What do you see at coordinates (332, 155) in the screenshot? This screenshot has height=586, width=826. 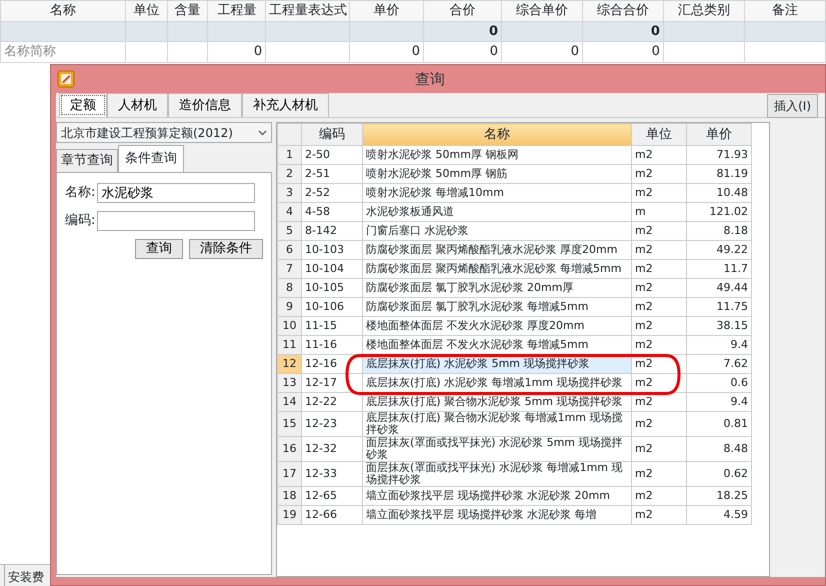 I see `table-cell: 2-50` at bounding box center [332, 155].